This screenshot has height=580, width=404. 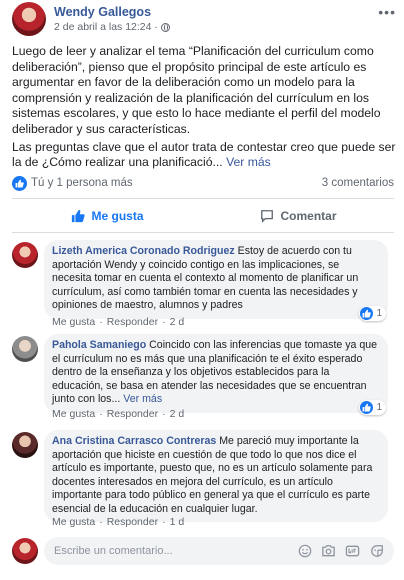 What do you see at coordinates (202, 19) in the screenshot?
I see `post-header: Wendy Gallegos 2 de abril a las 12:24 ·` at bounding box center [202, 19].